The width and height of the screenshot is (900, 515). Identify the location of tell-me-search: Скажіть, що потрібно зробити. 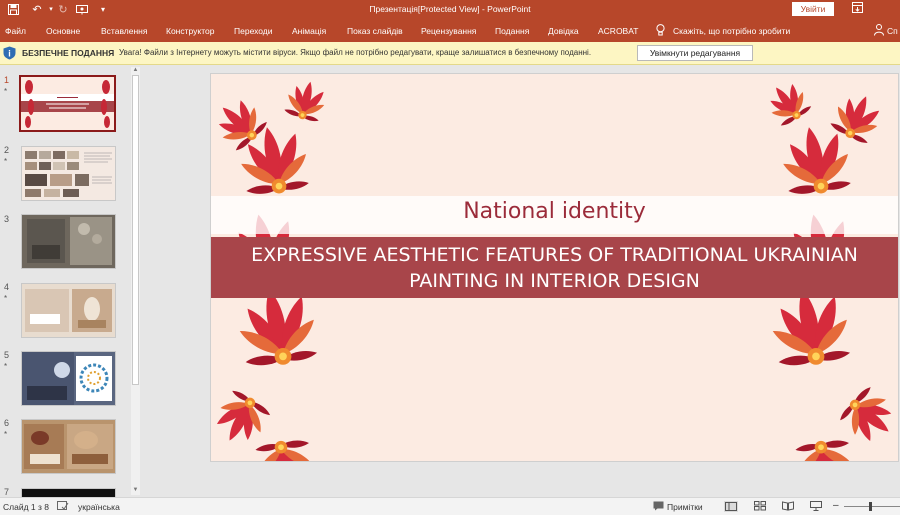
(731, 31).